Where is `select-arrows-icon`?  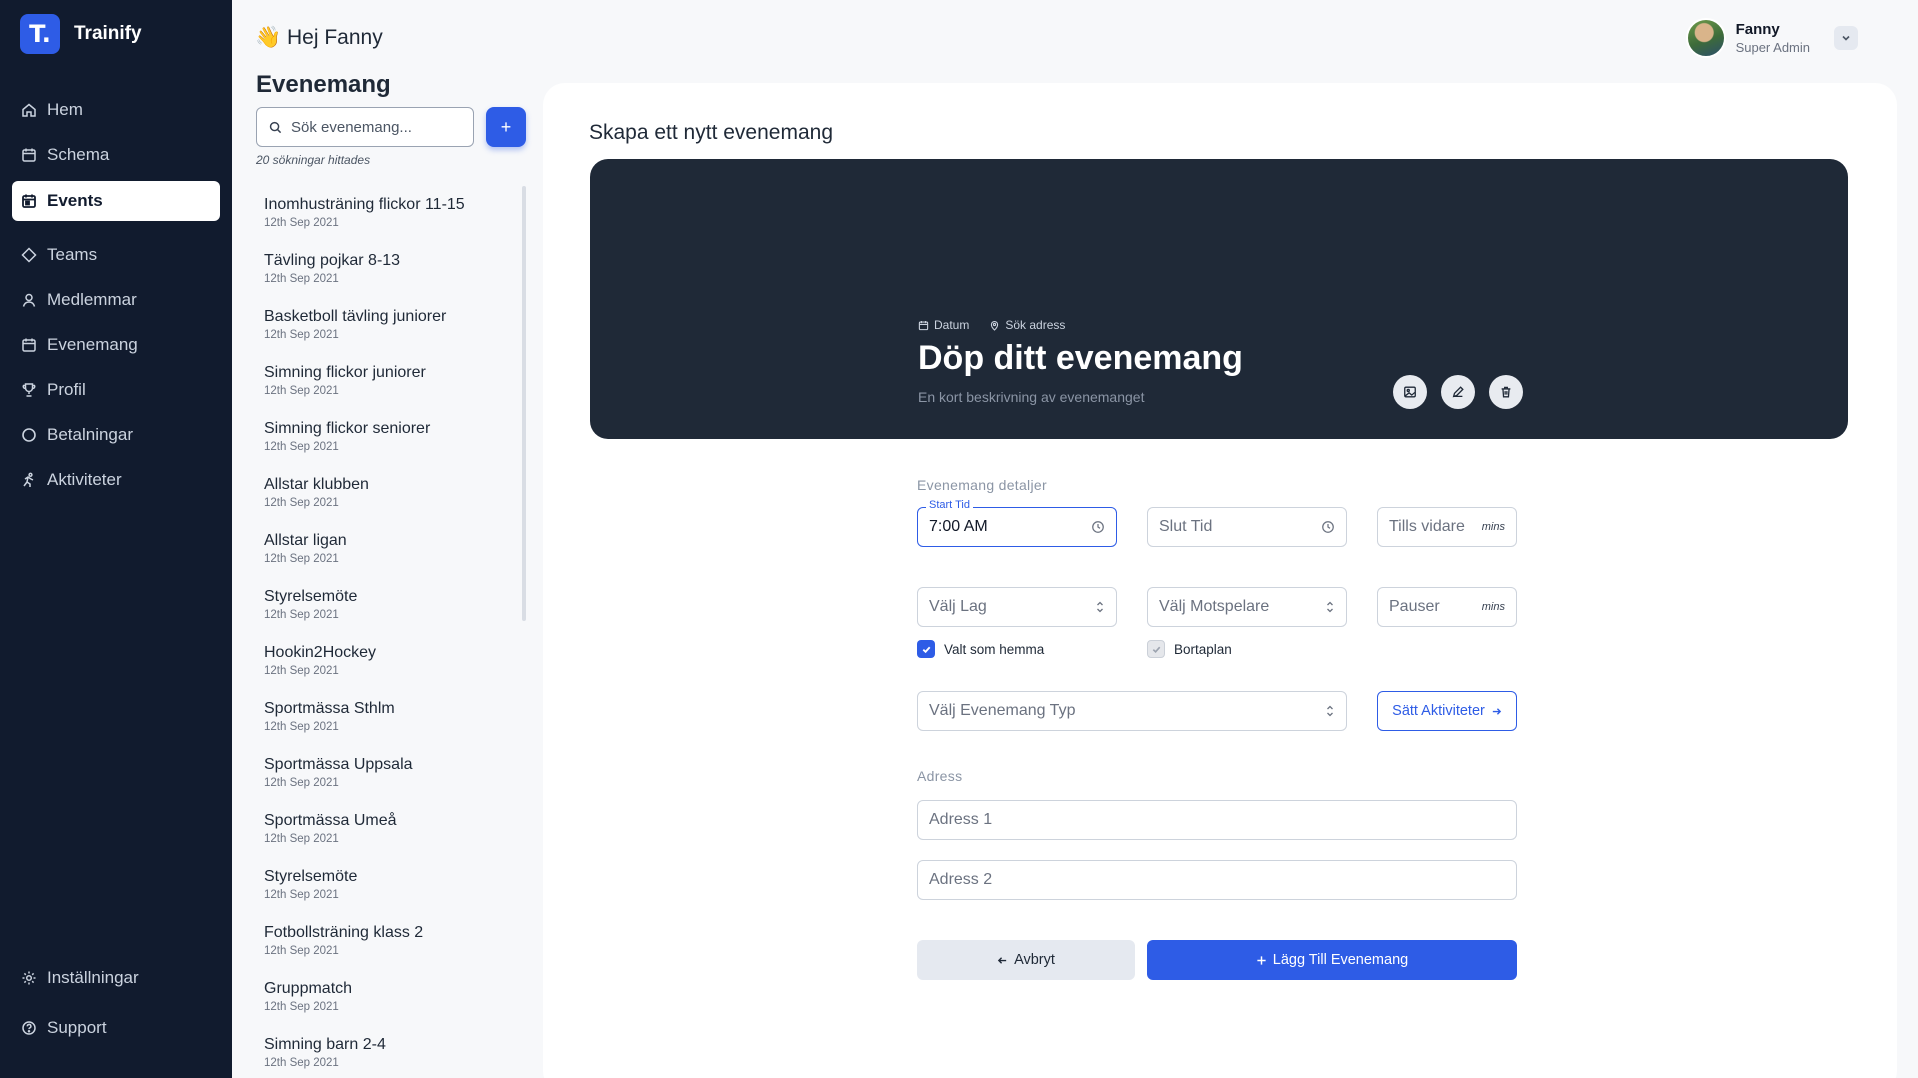
select-arrows-icon is located at coordinates (1100, 607).